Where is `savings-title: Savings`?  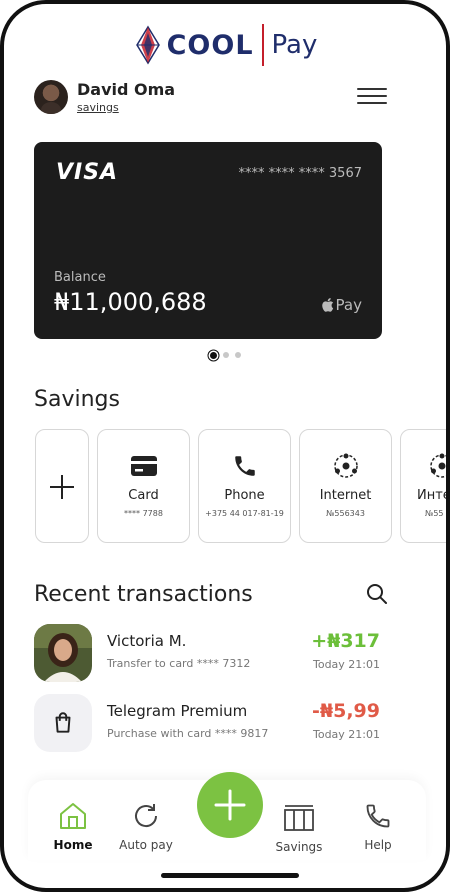 savings-title: Savings is located at coordinates (77, 399).